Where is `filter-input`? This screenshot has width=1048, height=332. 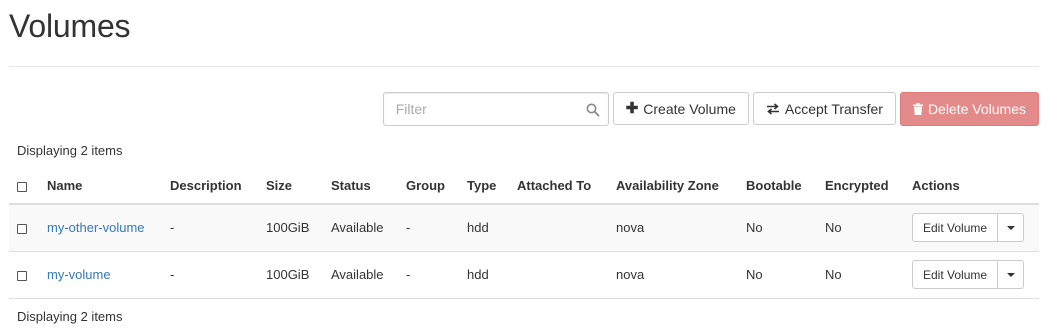 filter-input is located at coordinates (495, 109).